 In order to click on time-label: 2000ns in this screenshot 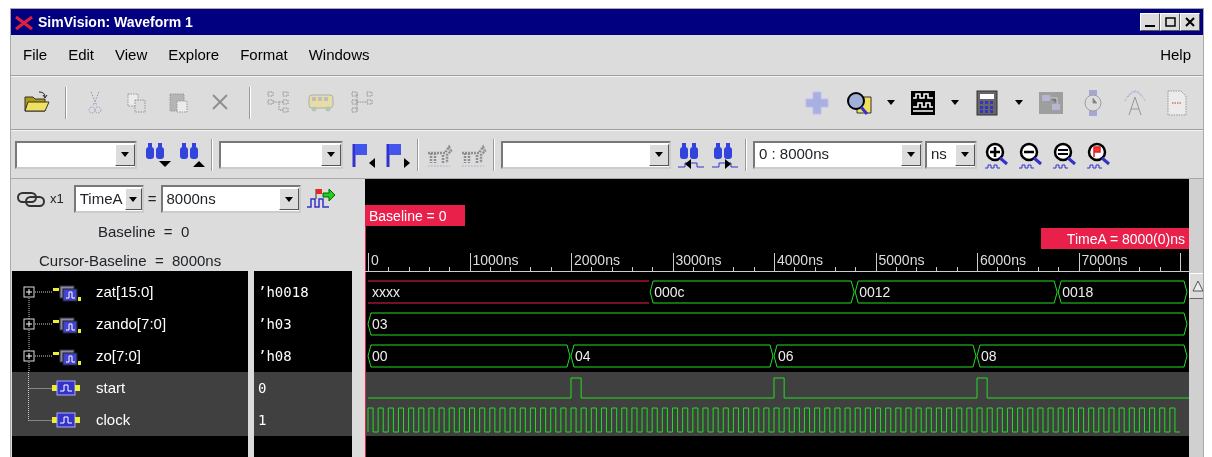, I will do `click(597, 260)`.